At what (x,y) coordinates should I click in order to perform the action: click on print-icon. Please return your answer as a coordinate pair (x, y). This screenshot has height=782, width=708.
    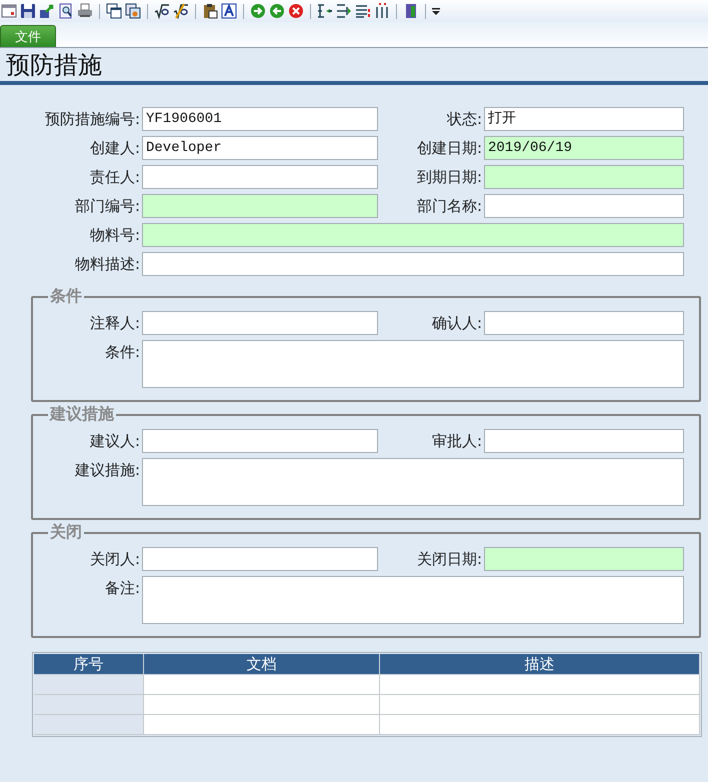
    Looking at the image, I should click on (85, 11).